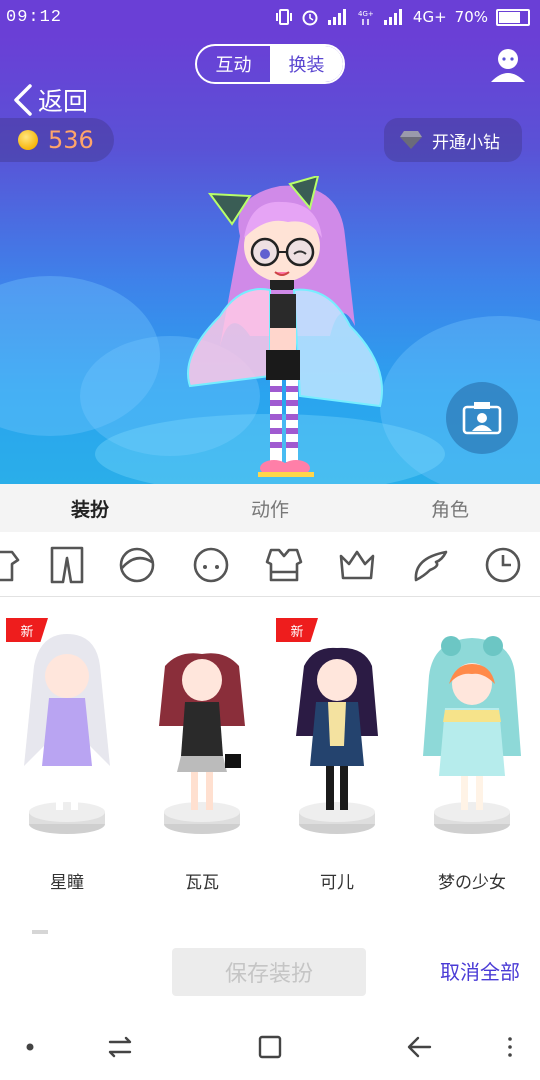 Image resolution: width=540 pixels, height=1080 pixels. I want to click on category-bar, so click(270, 564).